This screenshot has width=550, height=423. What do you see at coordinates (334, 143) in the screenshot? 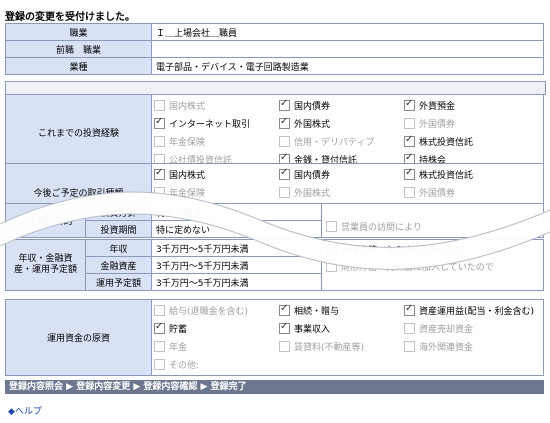
I see `option-label: 信用・デリバティブ` at bounding box center [334, 143].